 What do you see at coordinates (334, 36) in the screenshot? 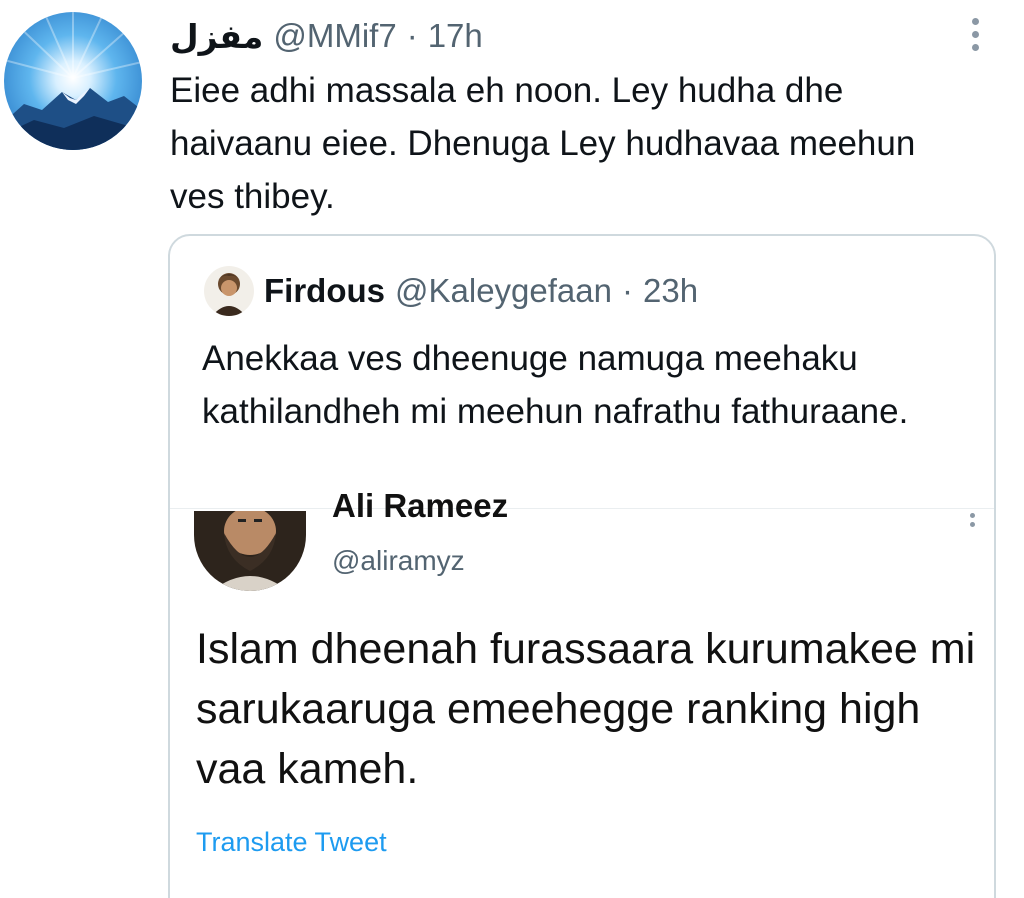
I see `handle: @MMif7` at bounding box center [334, 36].